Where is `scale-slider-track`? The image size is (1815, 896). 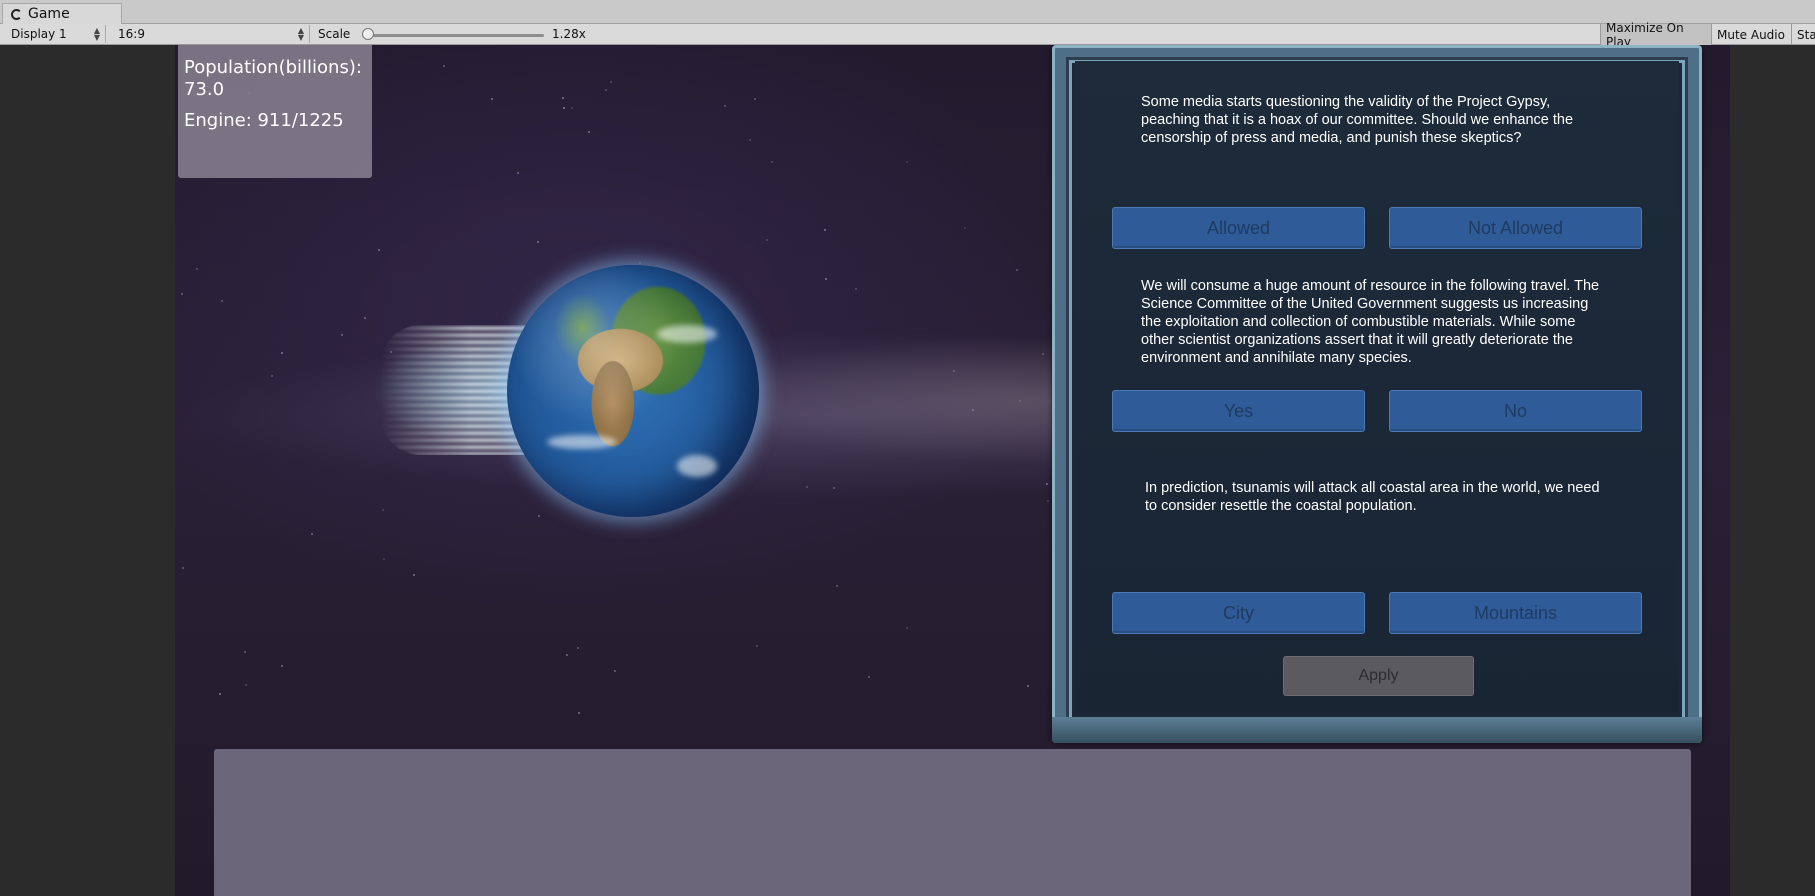
scale-slider-track is located at coordinates (453, 35).